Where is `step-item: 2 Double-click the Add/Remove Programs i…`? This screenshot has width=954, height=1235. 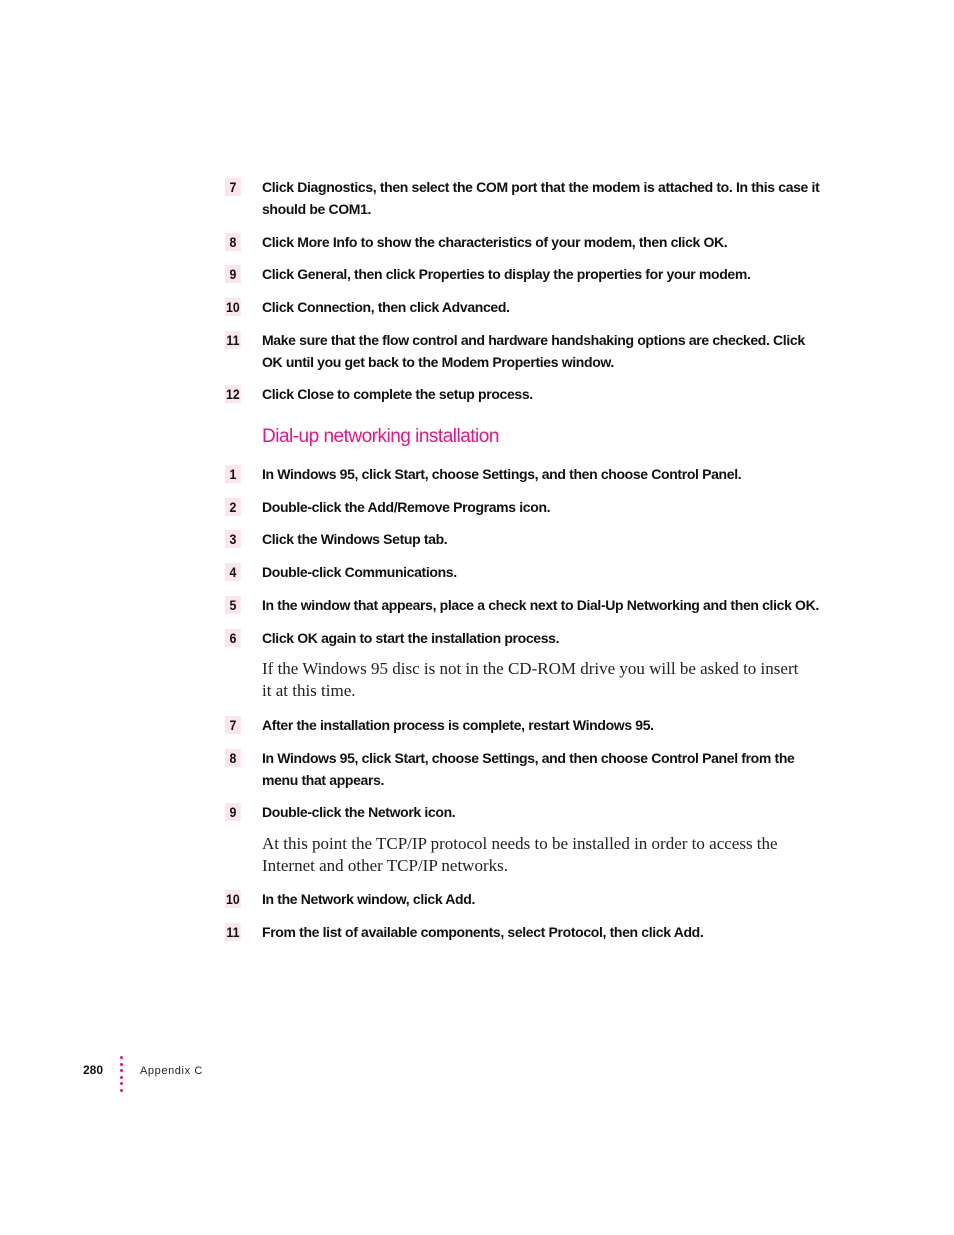
step-item: 2 Double-click the Add/Remove Programs i… is located at coordinates (520, 507).